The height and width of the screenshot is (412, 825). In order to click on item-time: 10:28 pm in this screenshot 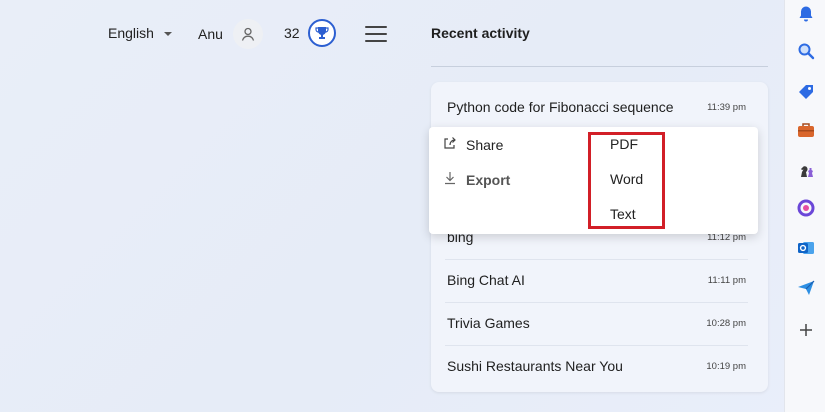, I will do `click(726, 323)`.